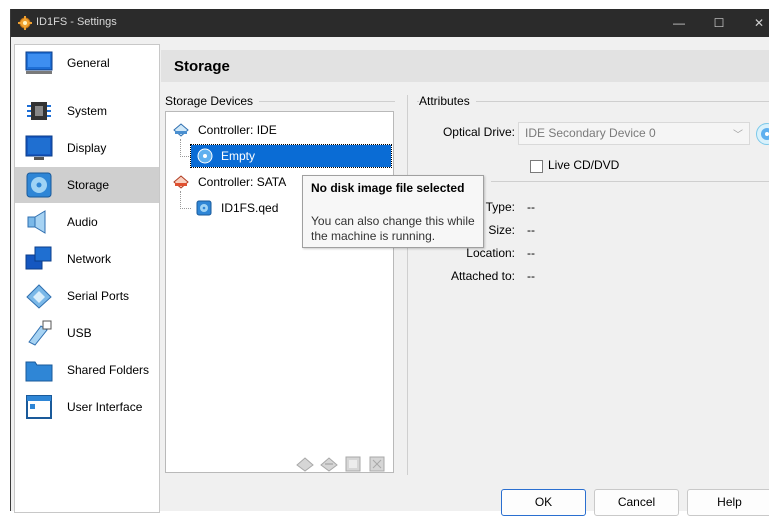 The width and height of the screenshot is (769, 516). I want to click on general-icon, so click(39, 62).